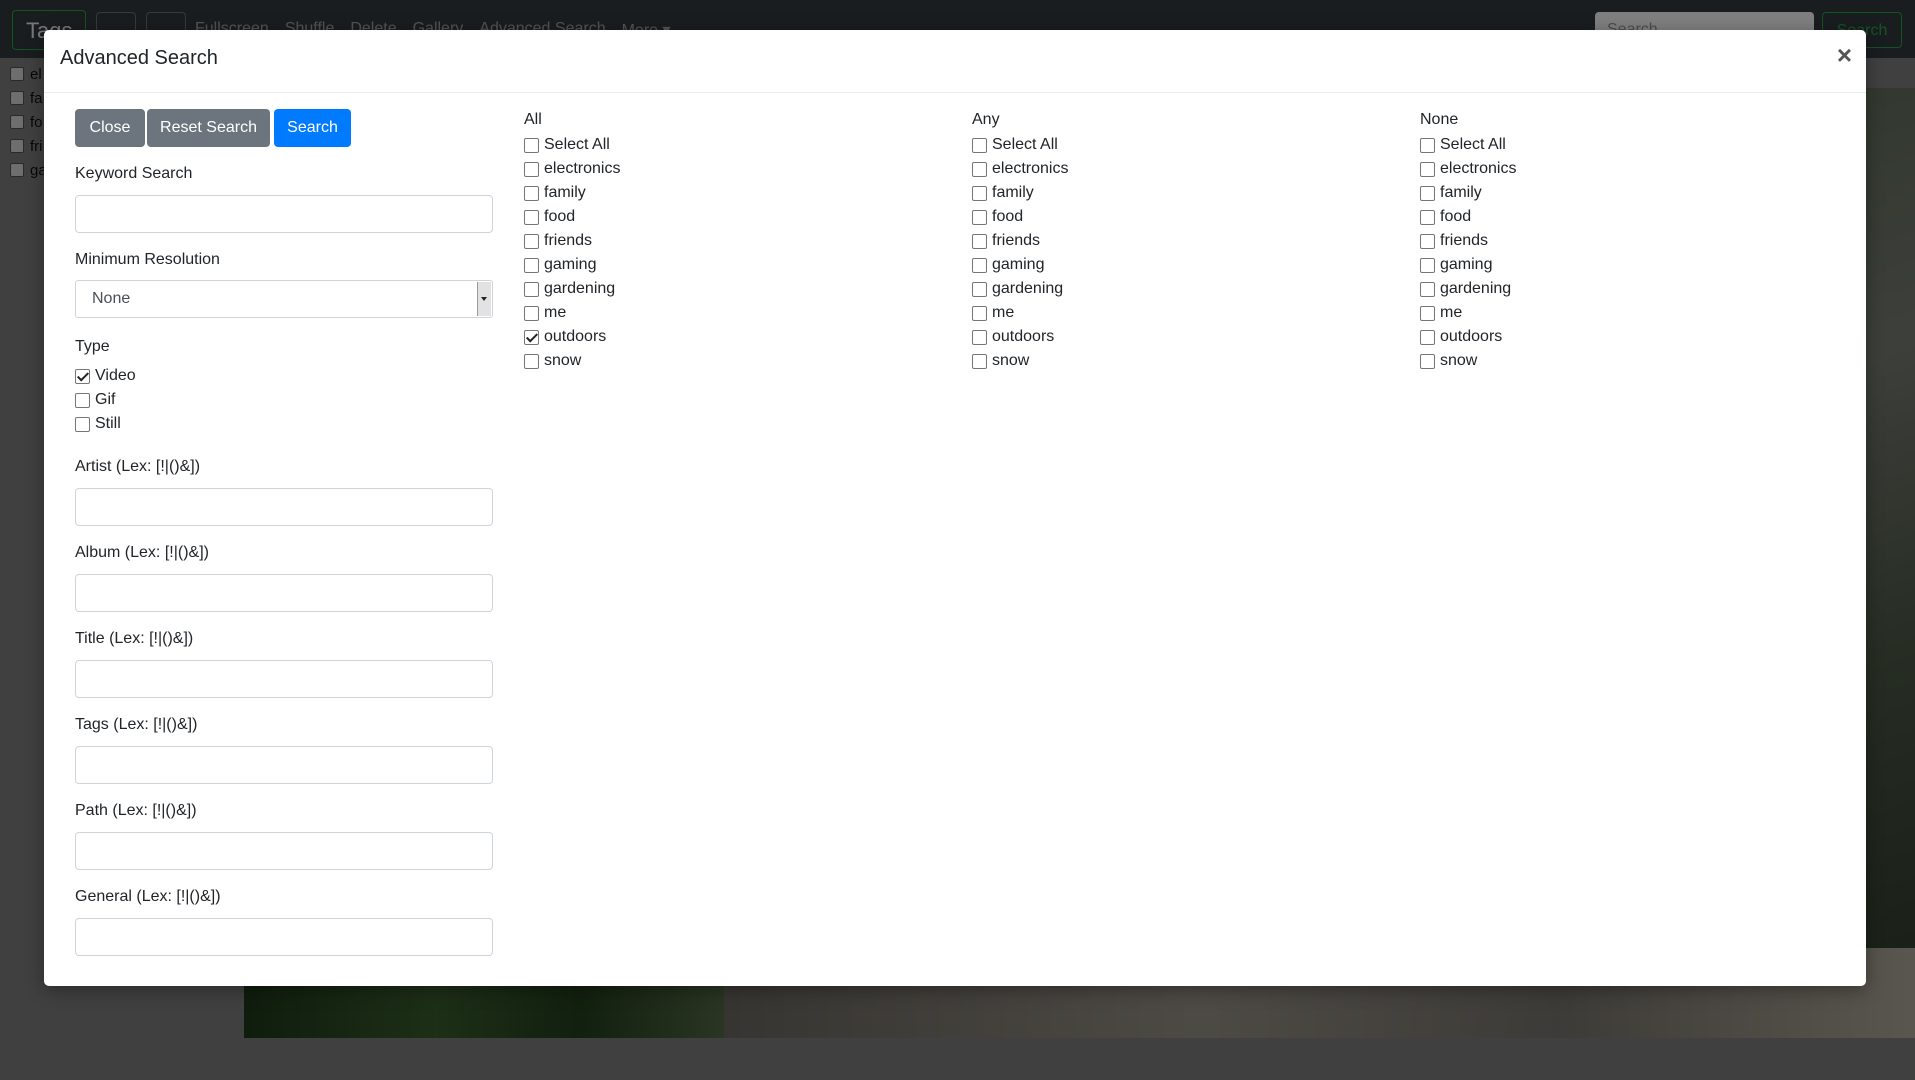  I want to click on any-option-gaming: gaming, so click(1008, 265).